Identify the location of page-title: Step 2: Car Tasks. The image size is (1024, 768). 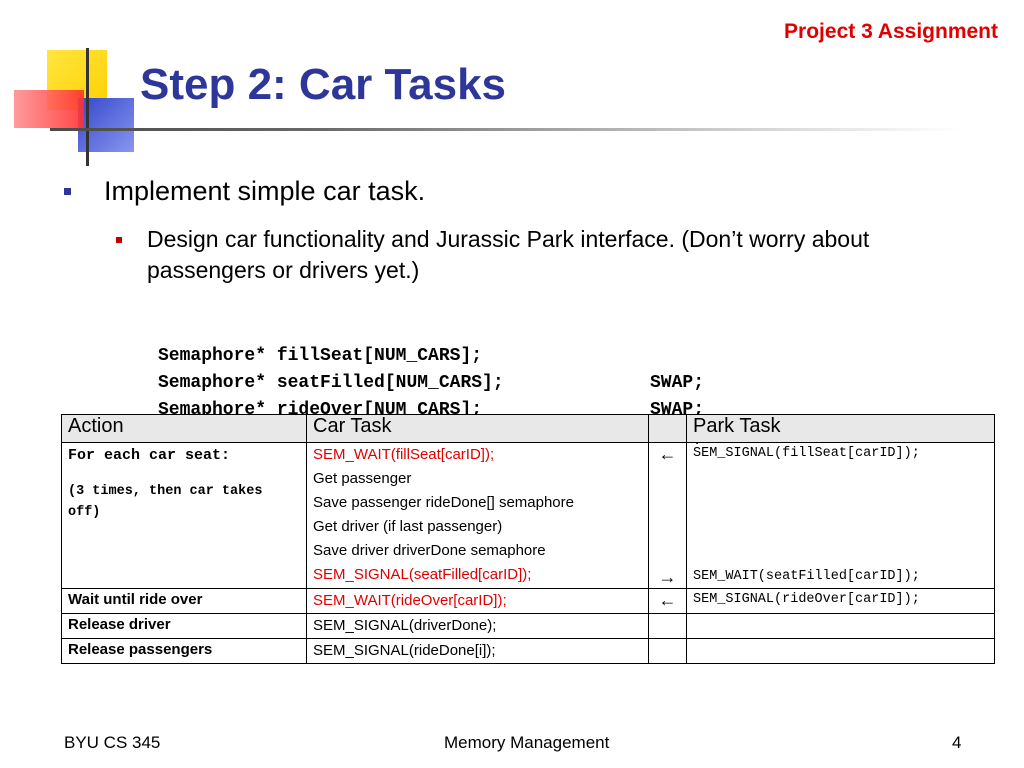
(323, 84).